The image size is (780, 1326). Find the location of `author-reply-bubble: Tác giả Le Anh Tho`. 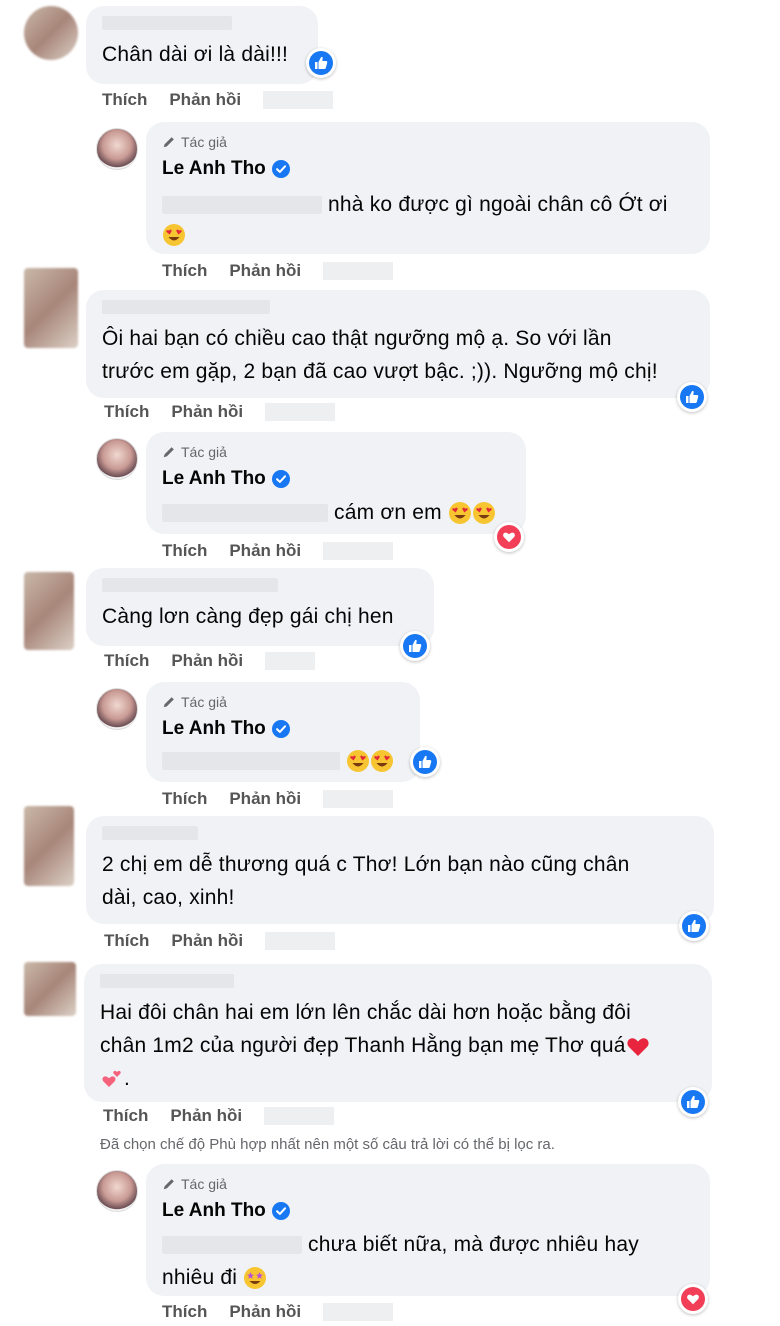

author-reply-bubble: Tác giả Le Anh Tho is located at coordinates (283, 732).